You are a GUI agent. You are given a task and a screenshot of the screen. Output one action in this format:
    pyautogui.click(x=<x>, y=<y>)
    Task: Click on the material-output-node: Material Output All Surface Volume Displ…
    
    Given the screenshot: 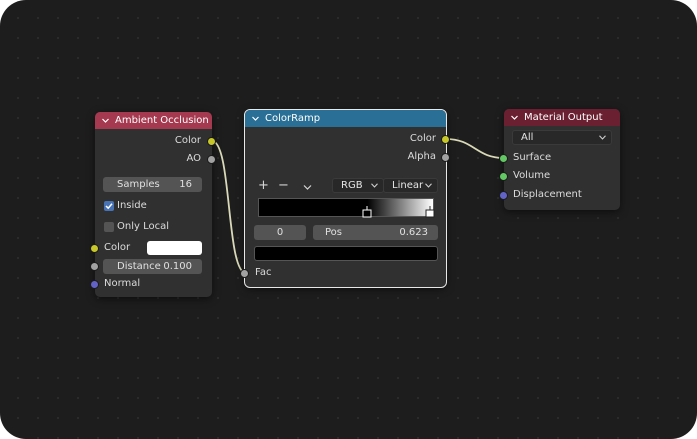 What is the action you would take?
    pyautogui.click(x=560, y=159)
    